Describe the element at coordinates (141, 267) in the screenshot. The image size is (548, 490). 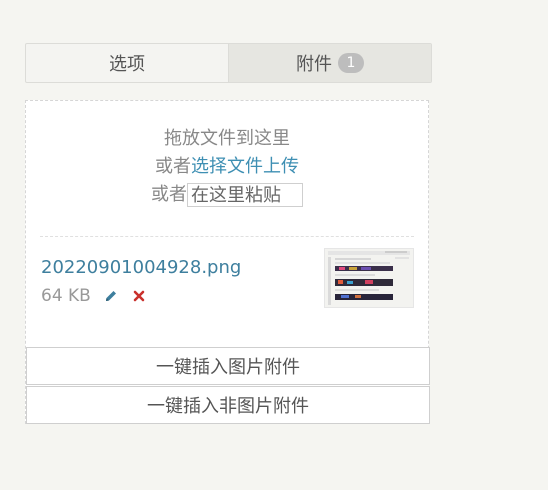
I see `attachment-file-name: 20220901004928.png` at that location.